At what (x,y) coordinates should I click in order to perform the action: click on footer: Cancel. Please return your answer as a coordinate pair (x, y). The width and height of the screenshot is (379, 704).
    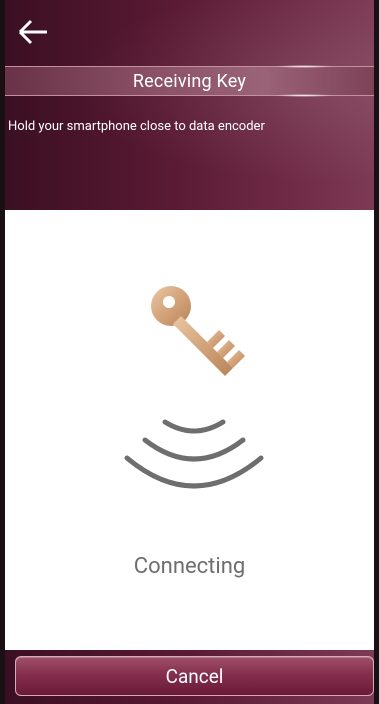
    Looking at the image, I should click on (189, 677).